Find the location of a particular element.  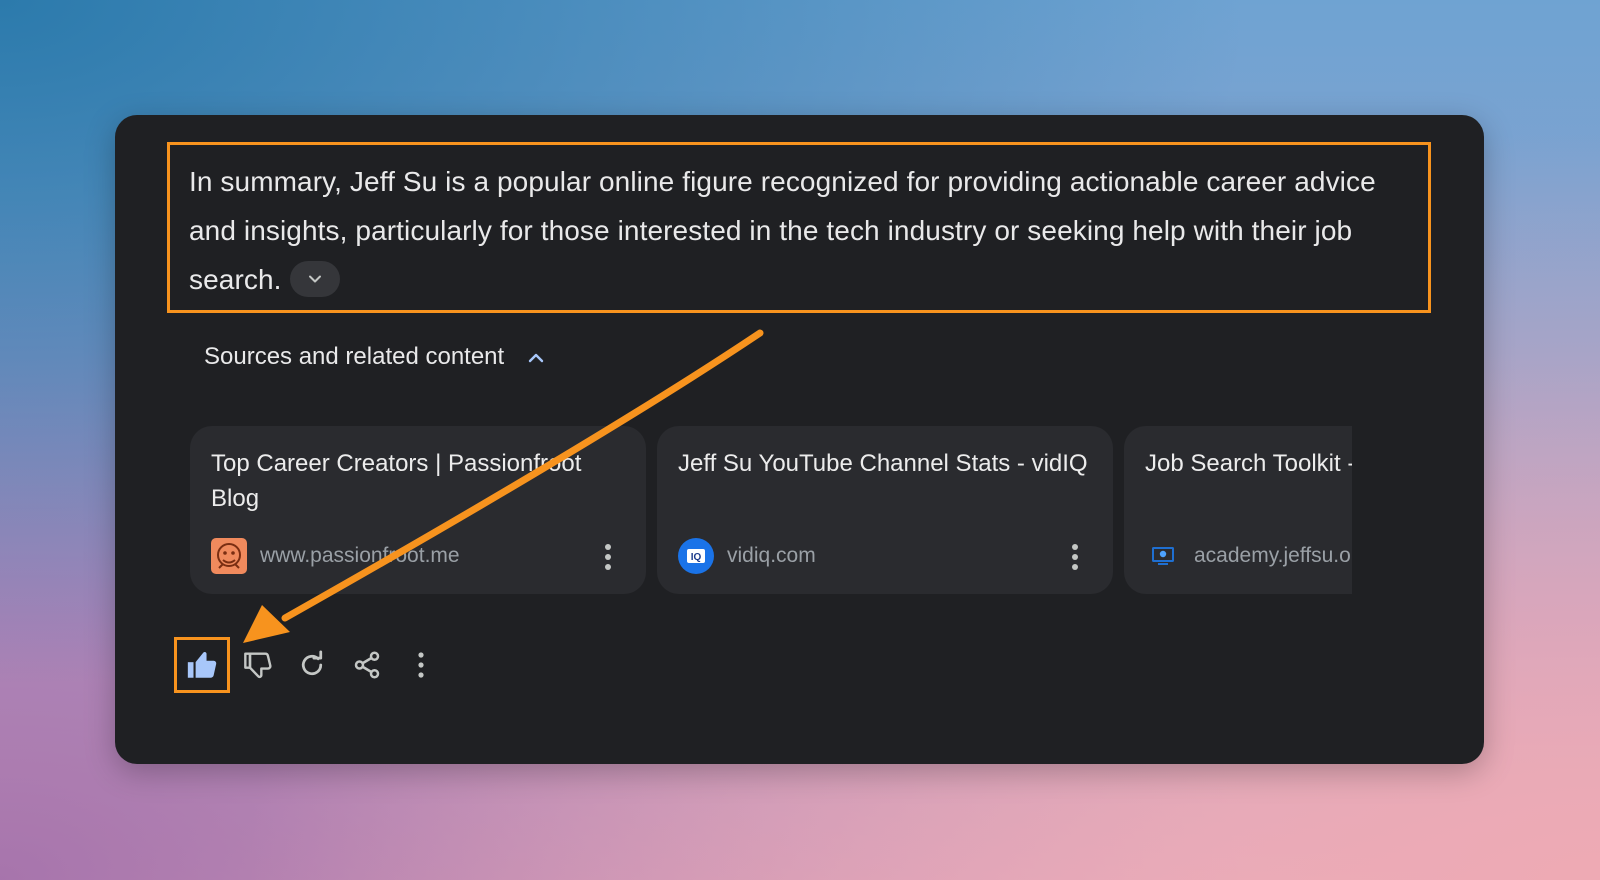

chevron-up-icon is located at coordinates (536, 358).